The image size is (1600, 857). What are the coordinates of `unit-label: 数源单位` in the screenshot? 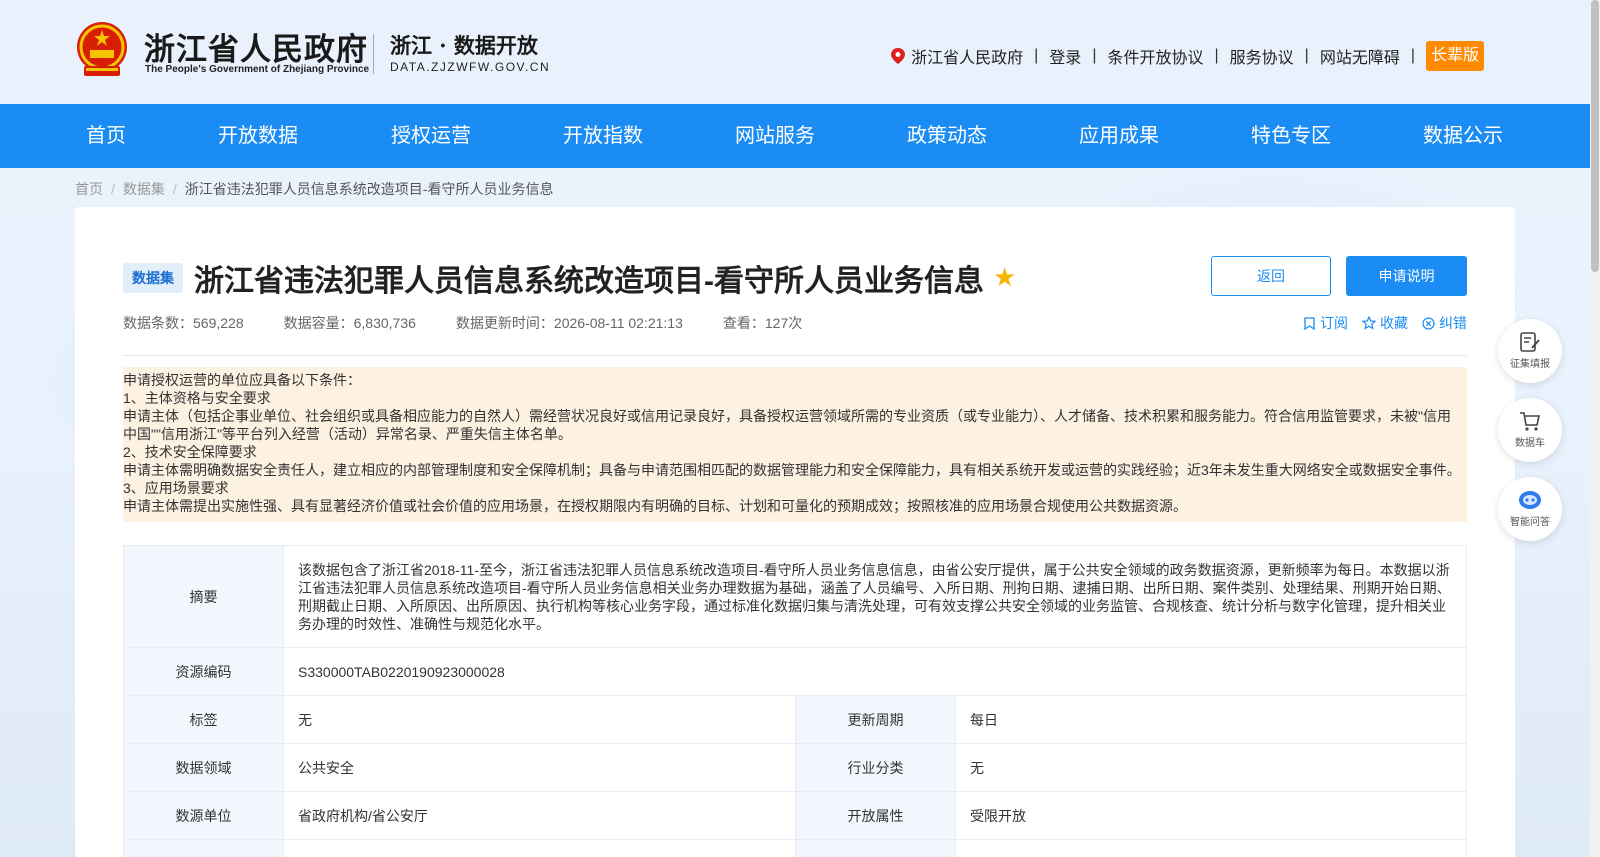 It's located at (203, 815).